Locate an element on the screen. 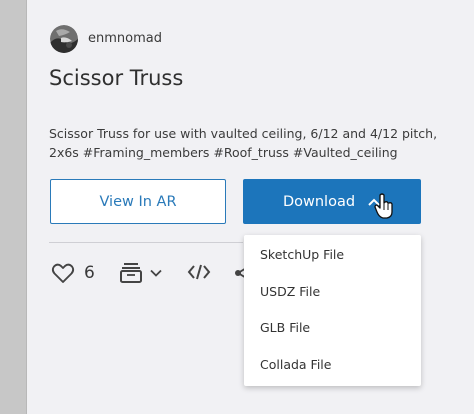  hand-cursor-icon is located at coordinates (383, 206).